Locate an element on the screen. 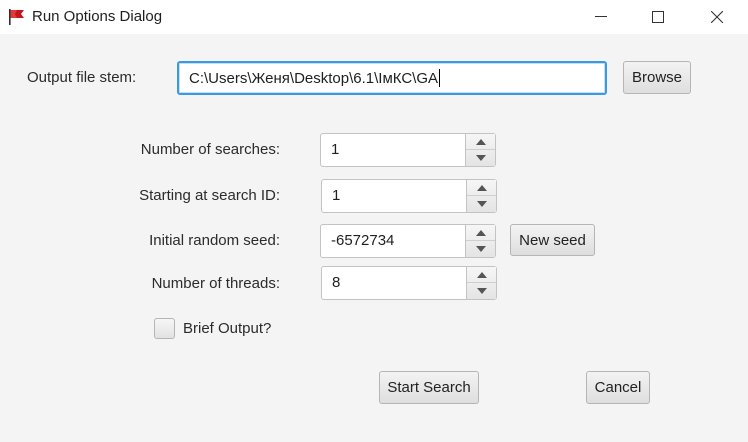 The width and height of the screenshot is (748, 442). output-file-stem-input: C:\Users\Женя\Desktop\6.1\ІмКС\GA is located at coordinates (392, 78).